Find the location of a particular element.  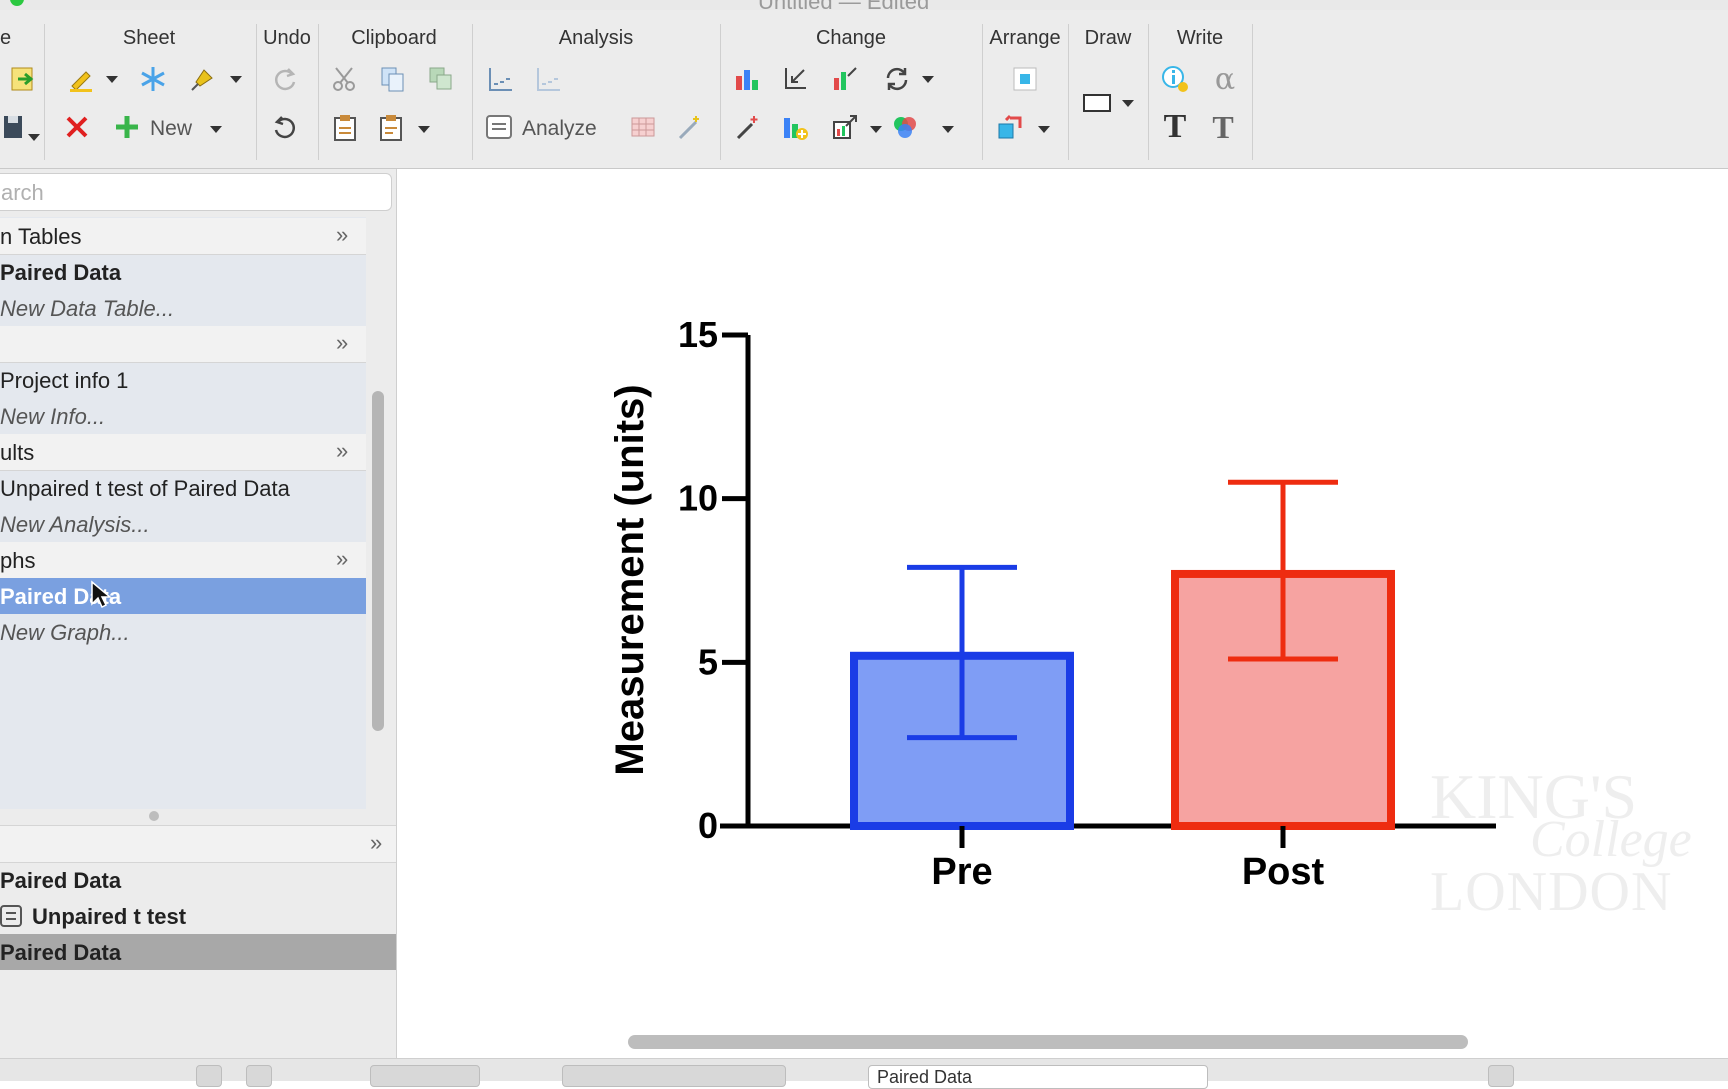

format-axes-icon is located at coordinates (795, 79).